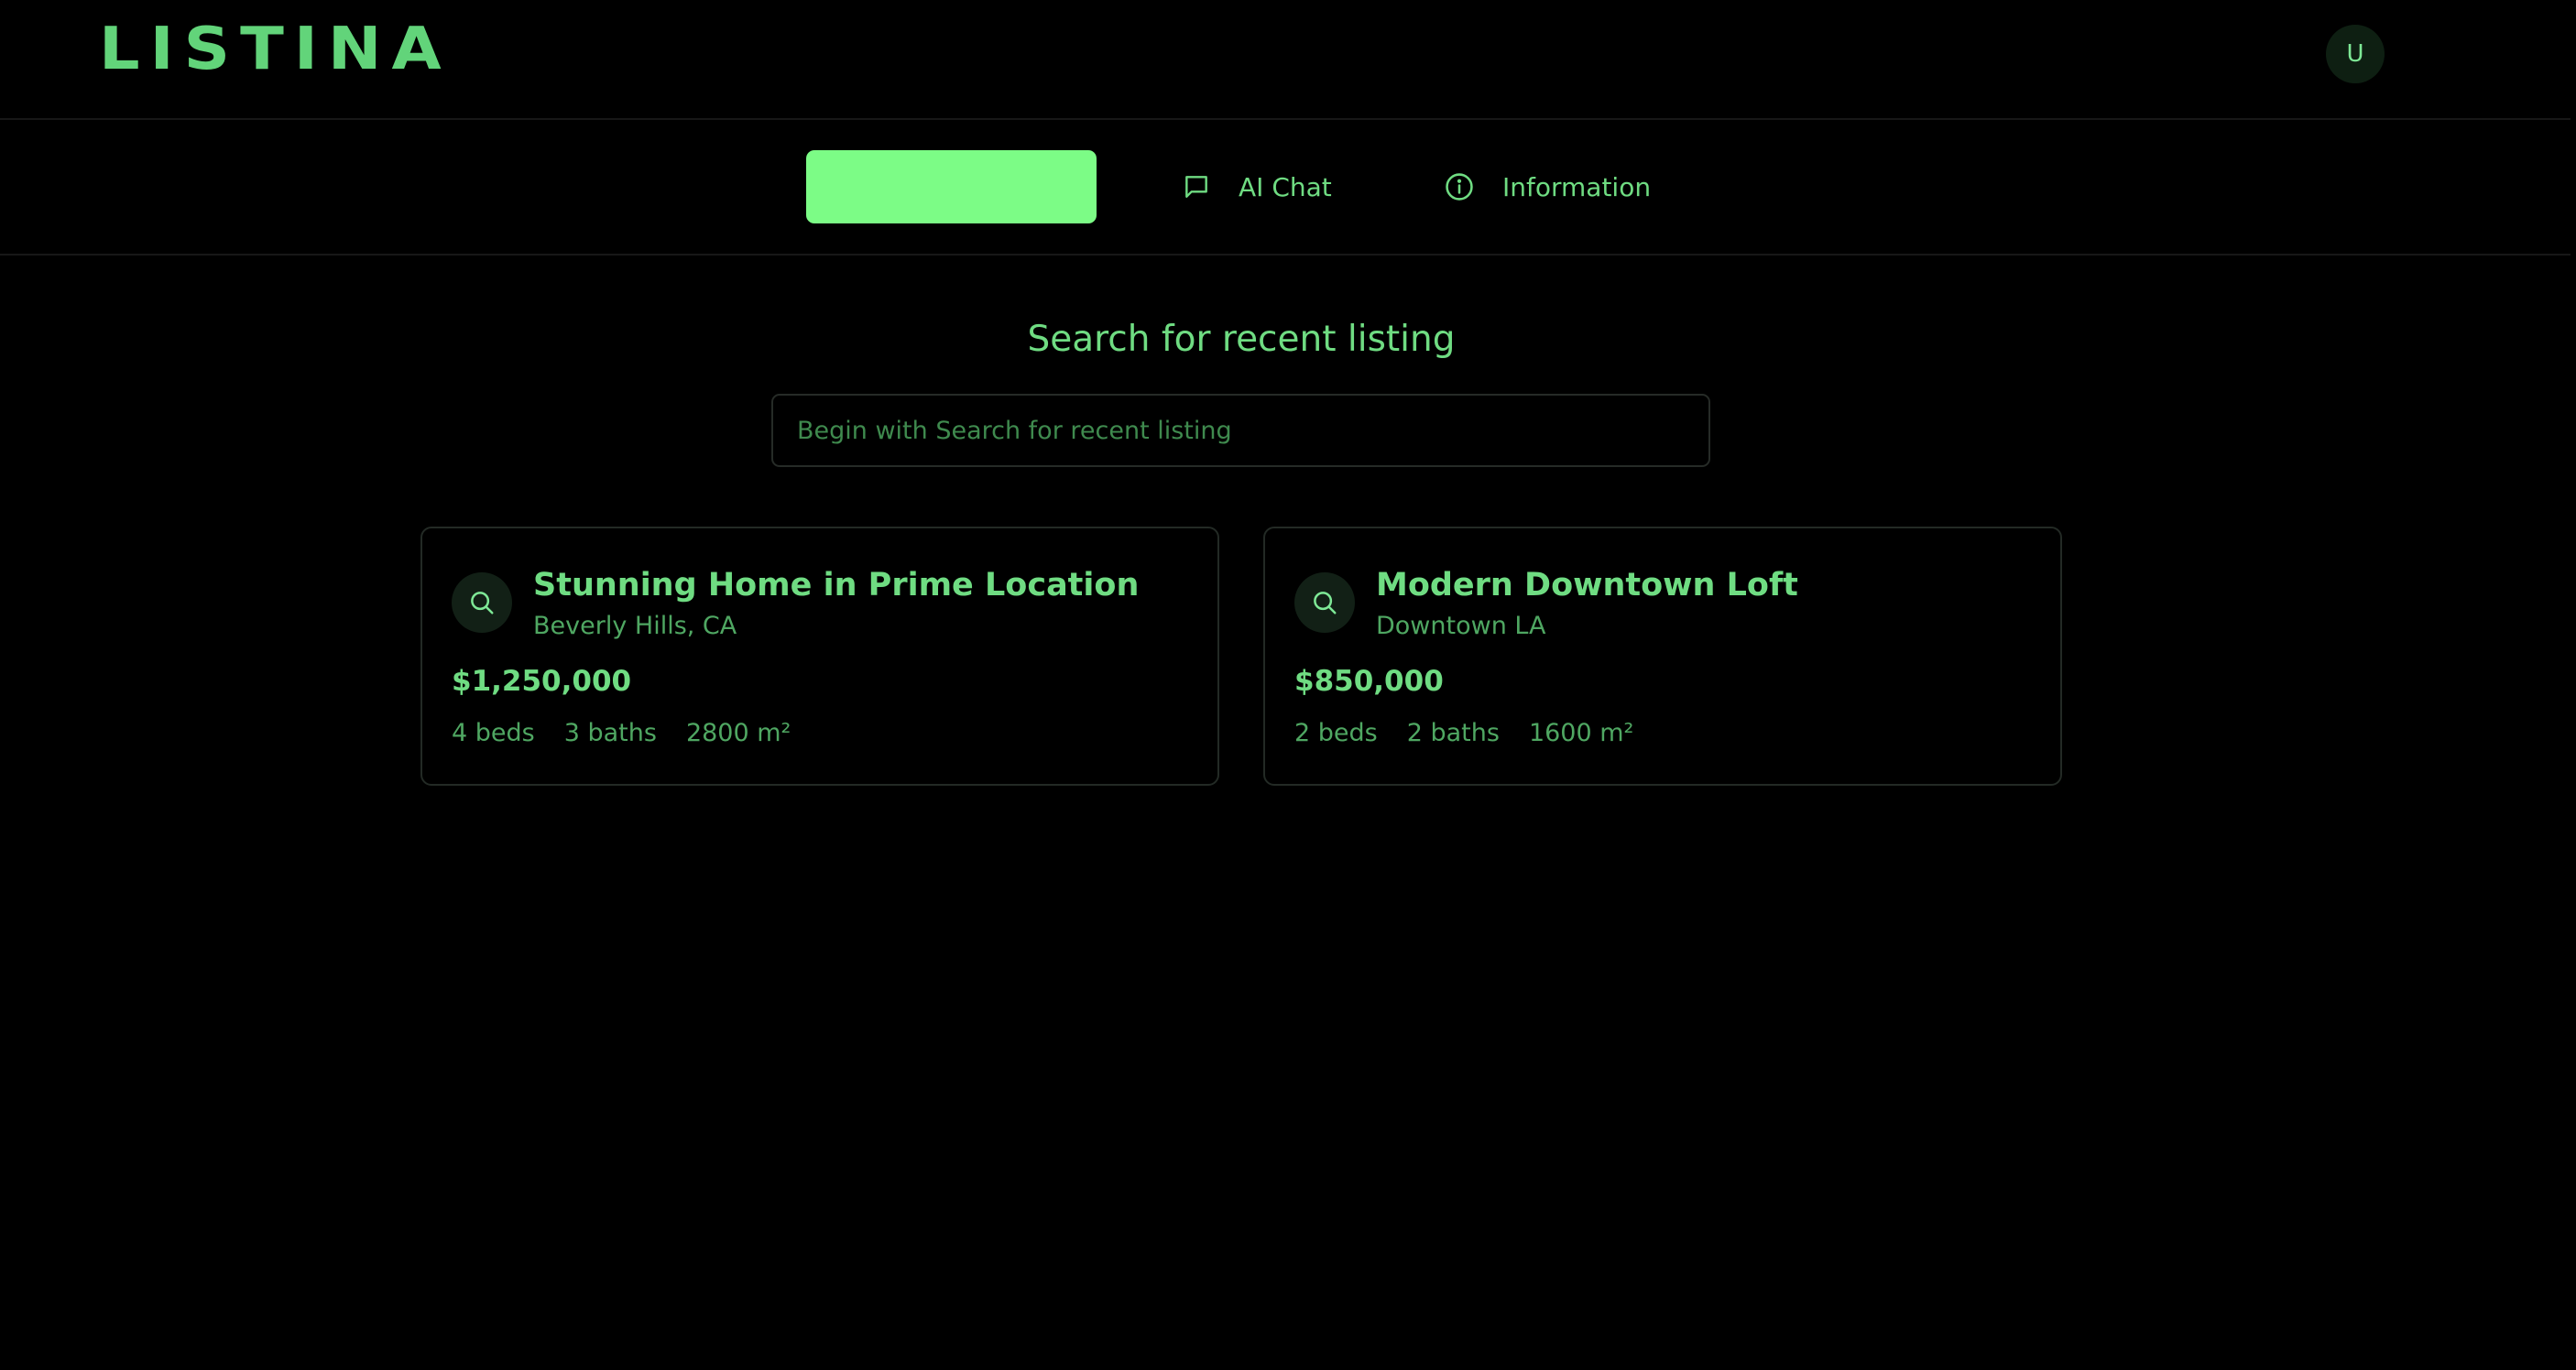 The height and width of the screenshot is (1370, 2576). Describe the element at coordinates (1336, 733) in the screenshot. I see `listing-beds: 2 beds` at that location.